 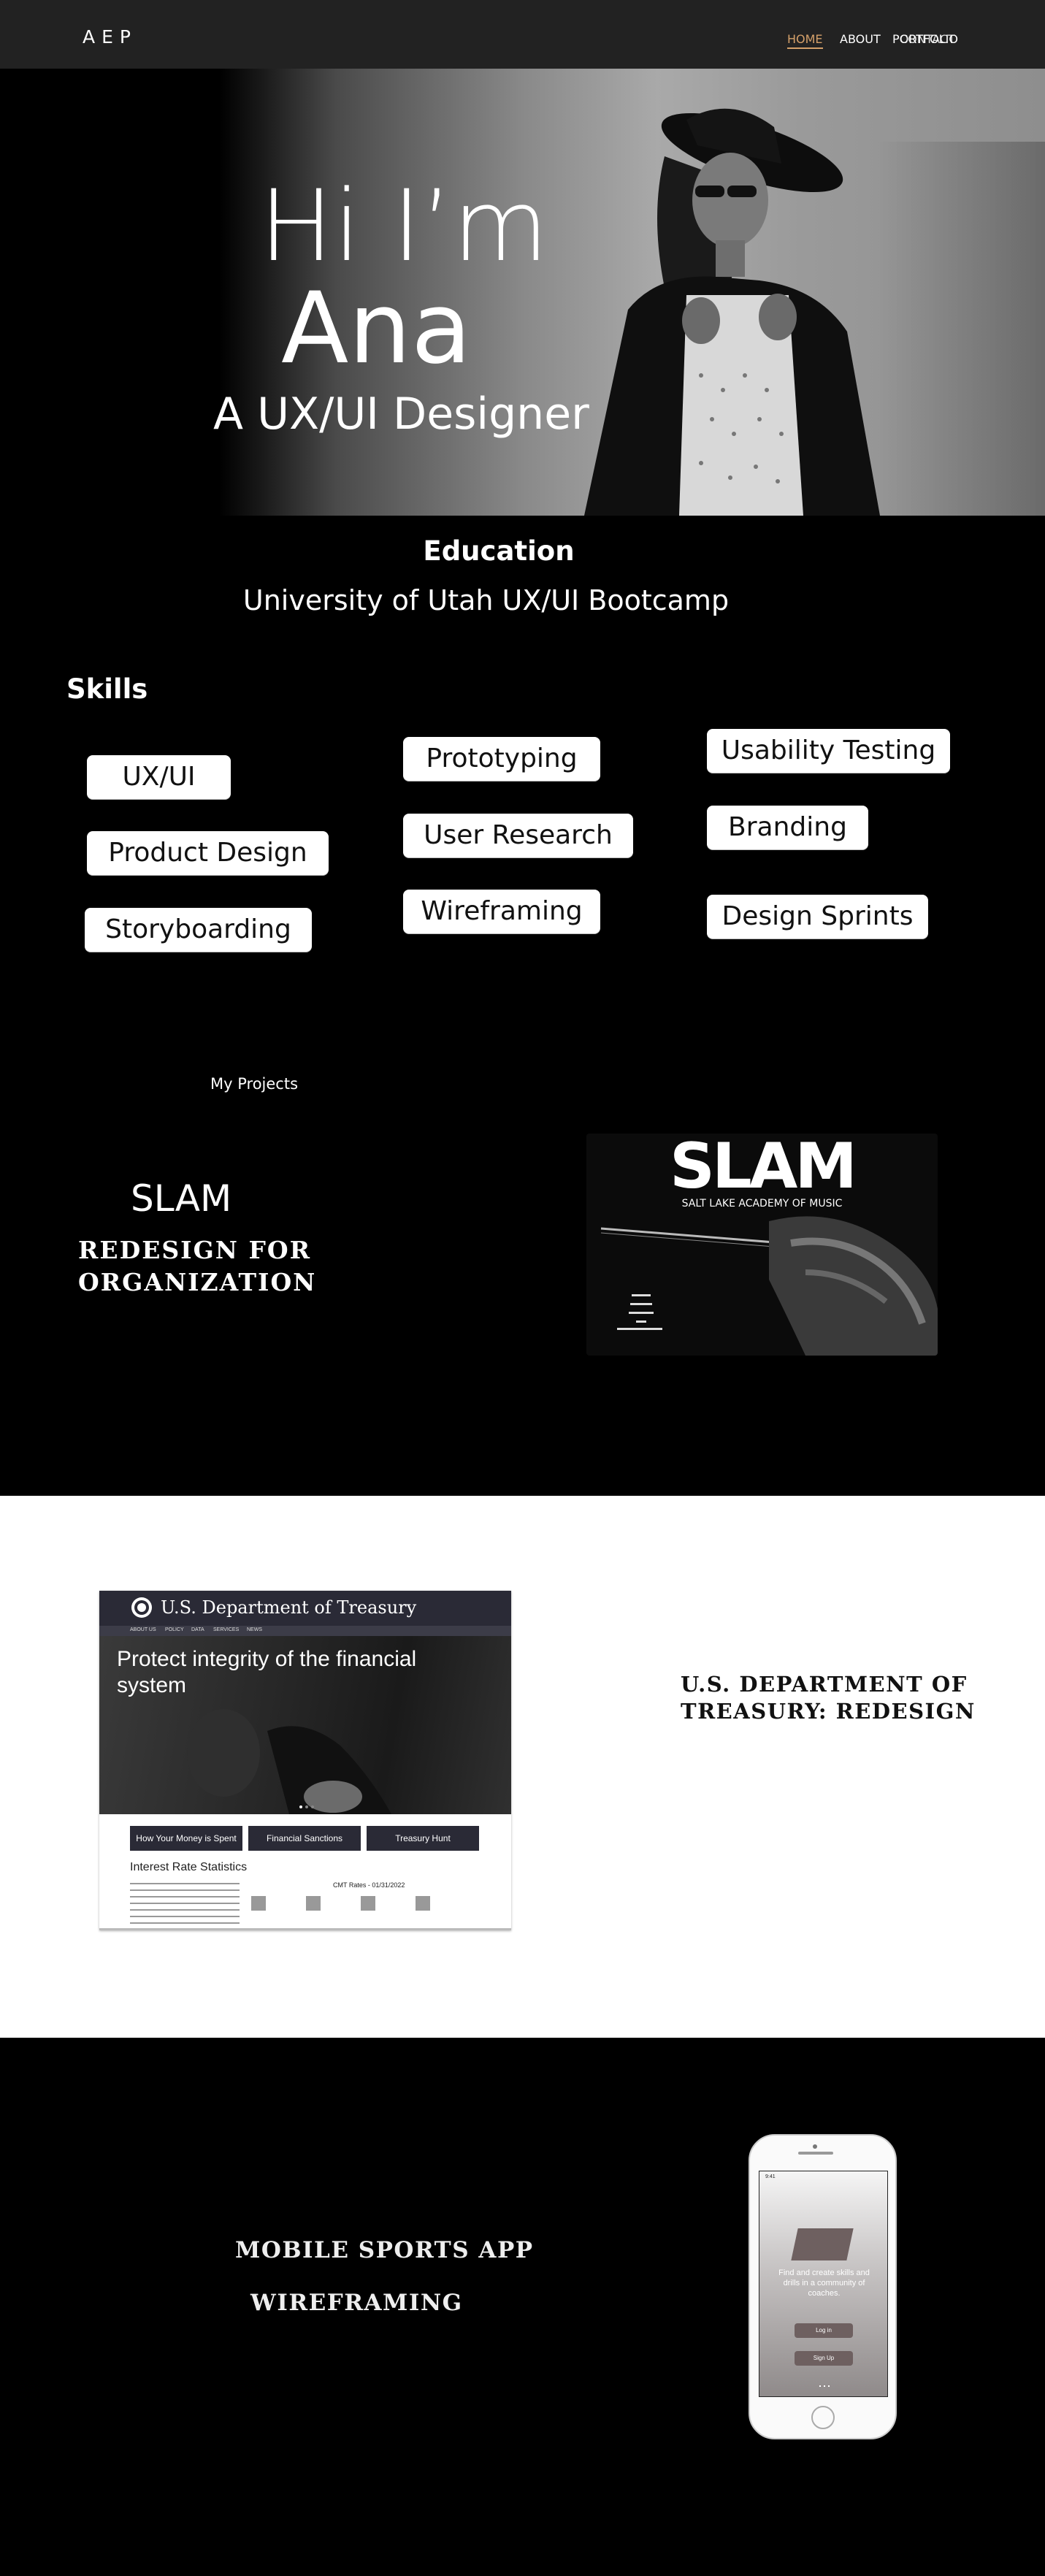 What do you see at coordinates (107, 689) in the screenshot?
I see `skills-heading: Skills` at bounding box center [107, 689].